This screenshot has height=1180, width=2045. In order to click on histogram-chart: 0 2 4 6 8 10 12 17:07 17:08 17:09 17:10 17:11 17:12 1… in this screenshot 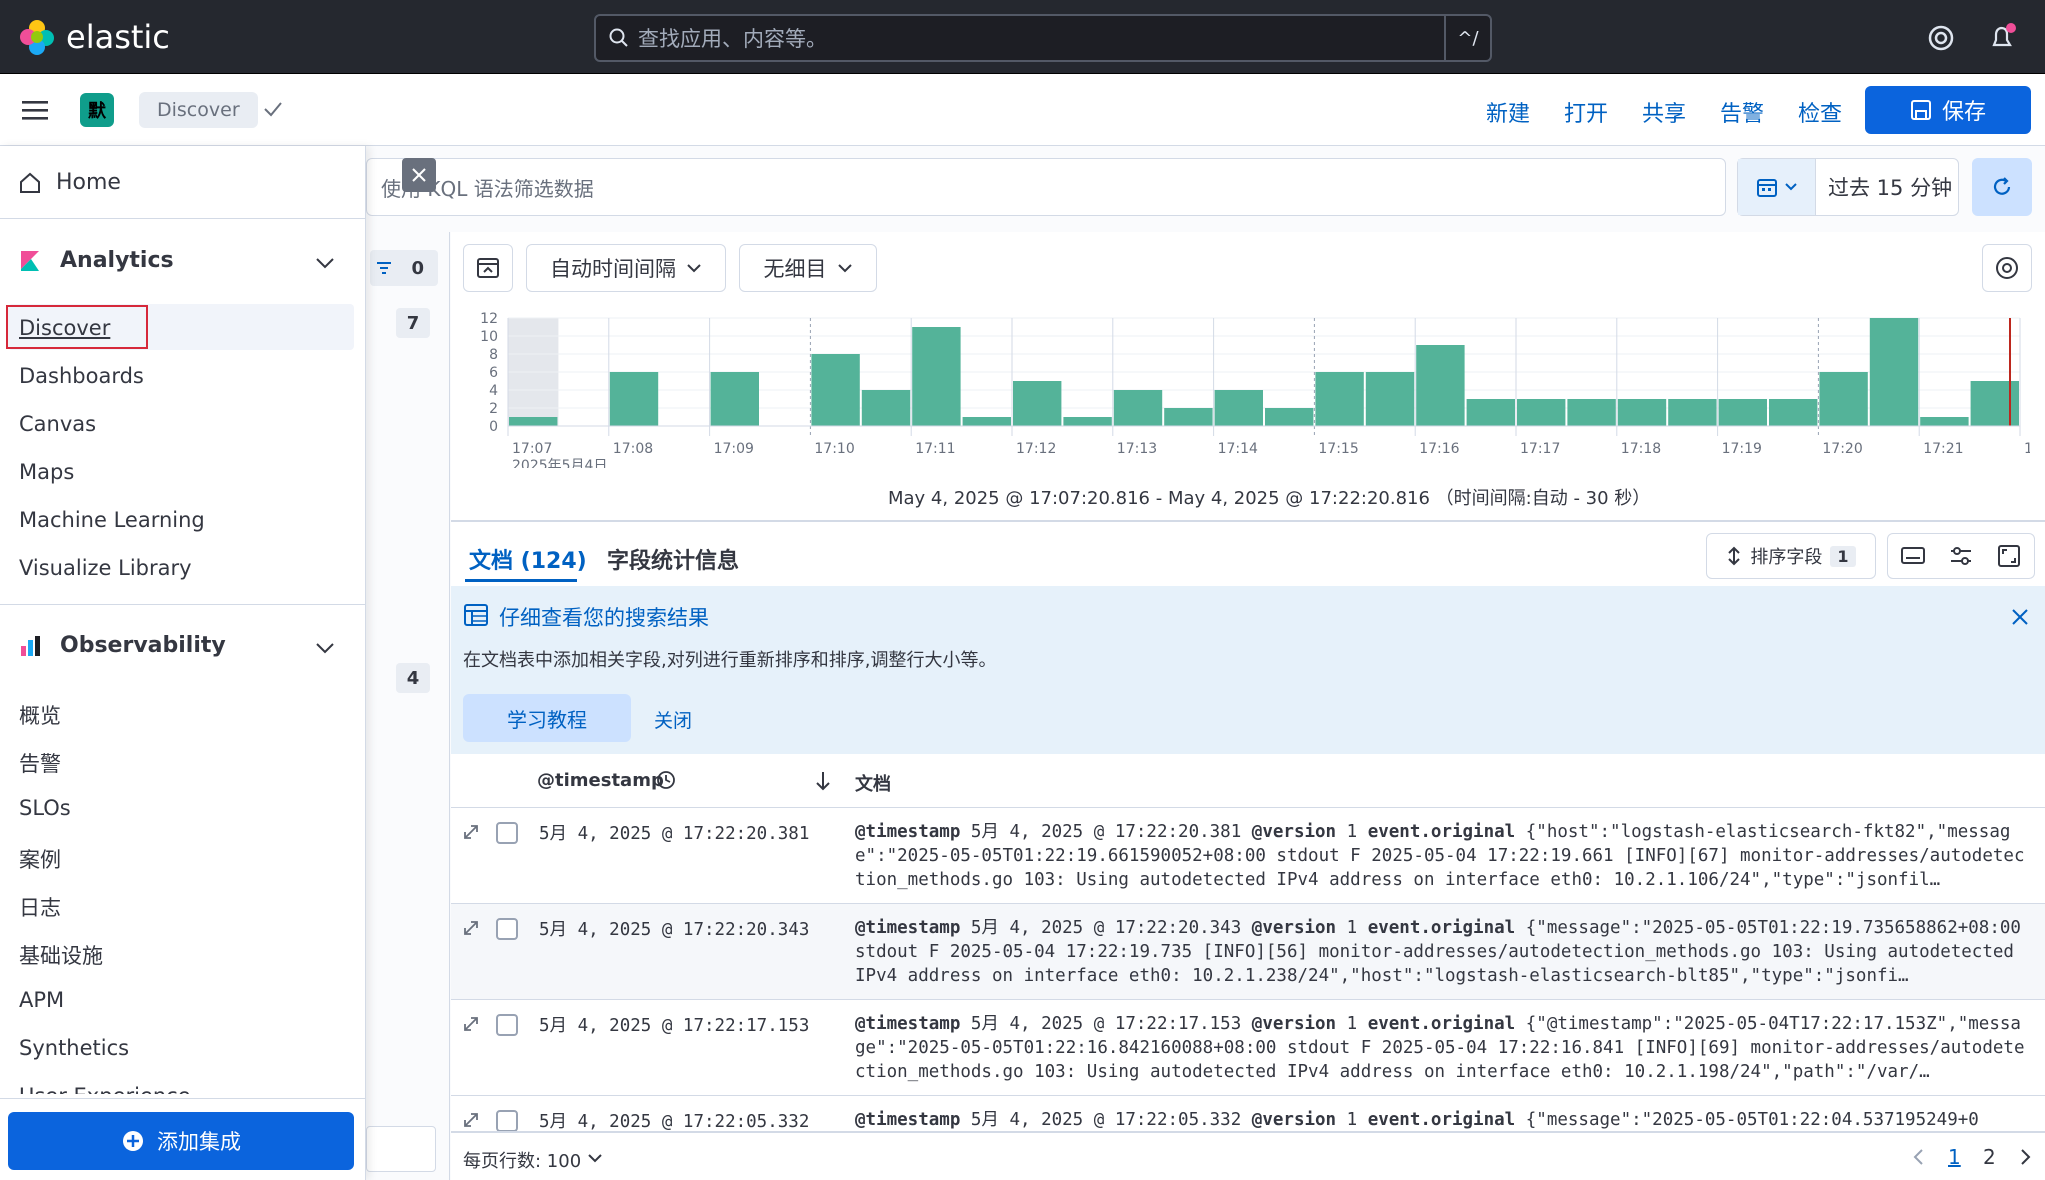, I will do `click(1250, 388)`.